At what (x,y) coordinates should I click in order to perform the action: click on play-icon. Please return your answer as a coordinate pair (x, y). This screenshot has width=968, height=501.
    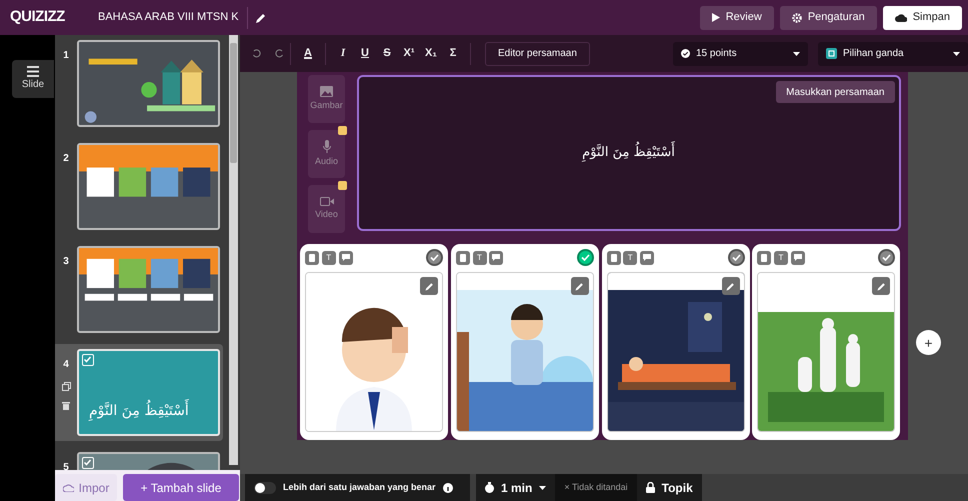
    Looking at the image, I should click on (716, 17).